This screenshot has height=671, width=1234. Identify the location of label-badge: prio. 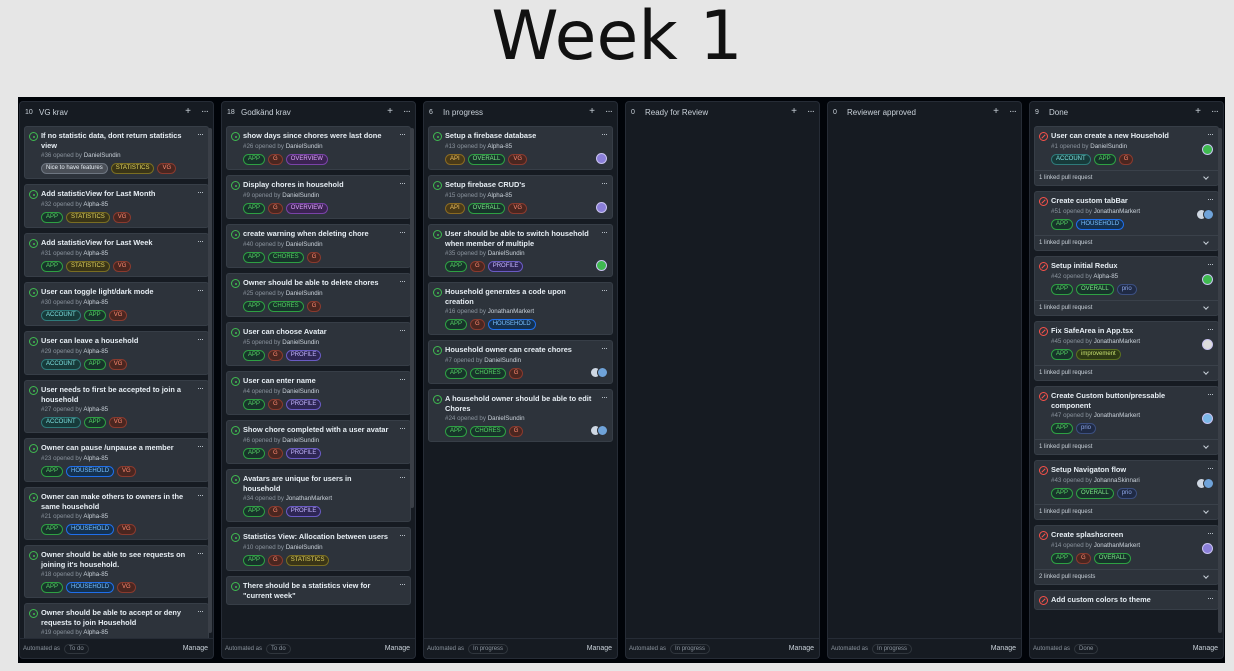
(1126, 289).